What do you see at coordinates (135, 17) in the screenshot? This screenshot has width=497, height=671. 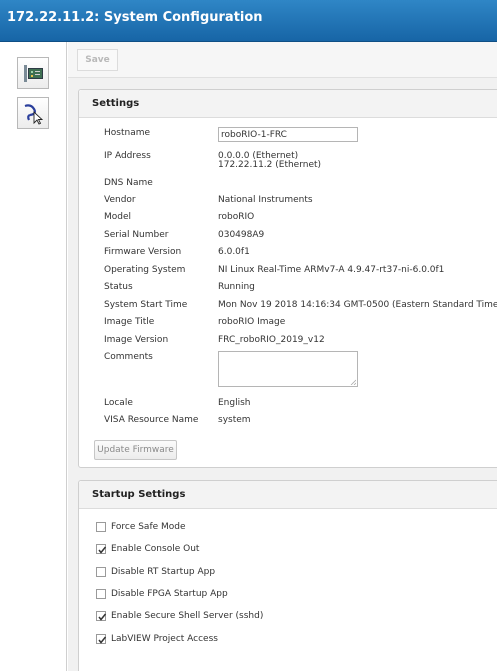 I see `window-title: 172.22.11.2: System Configuration` at bounding box center [135, 17].